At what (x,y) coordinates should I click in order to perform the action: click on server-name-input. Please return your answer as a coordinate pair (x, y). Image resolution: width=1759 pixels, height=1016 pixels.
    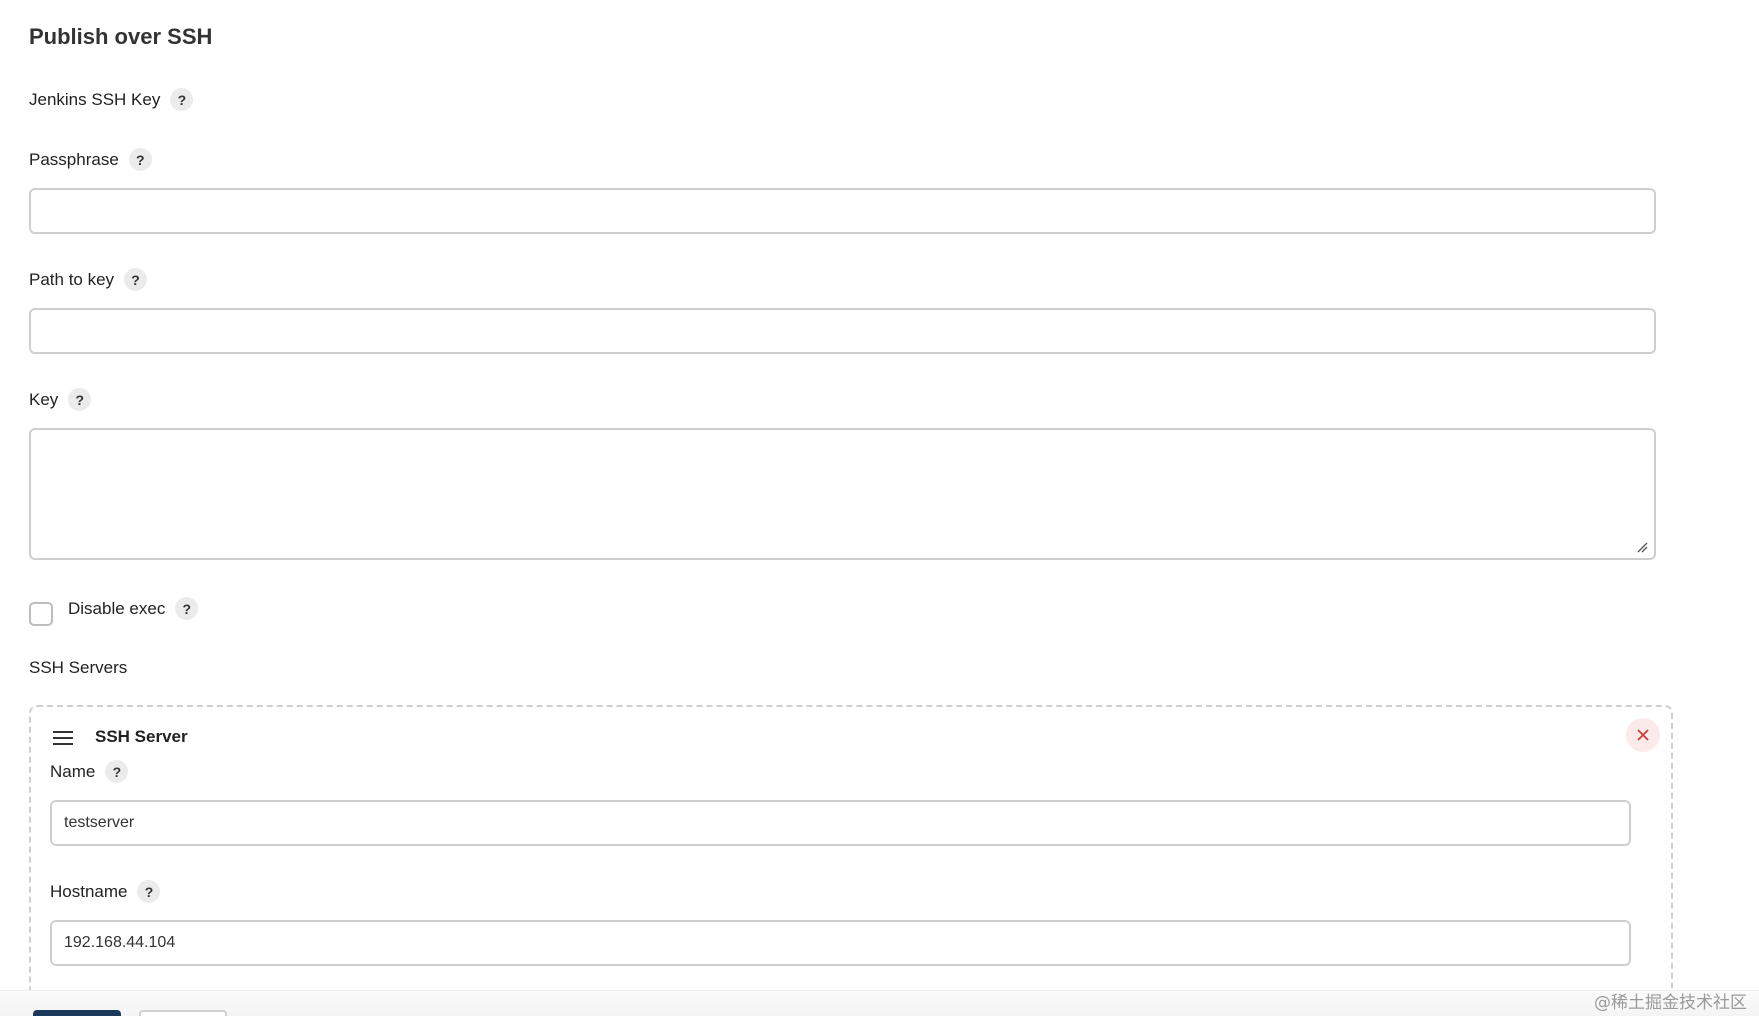
    Looking at the image, I should click on (840, 823).